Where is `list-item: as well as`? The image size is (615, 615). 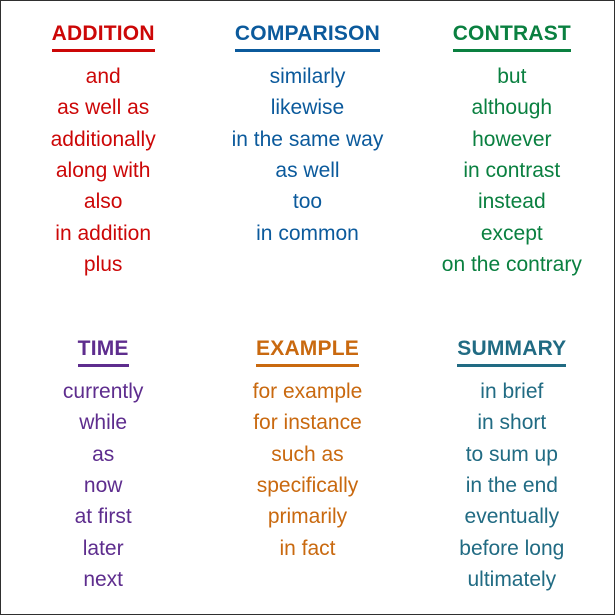 list-item: as well as is located at coordinates (103, 108).